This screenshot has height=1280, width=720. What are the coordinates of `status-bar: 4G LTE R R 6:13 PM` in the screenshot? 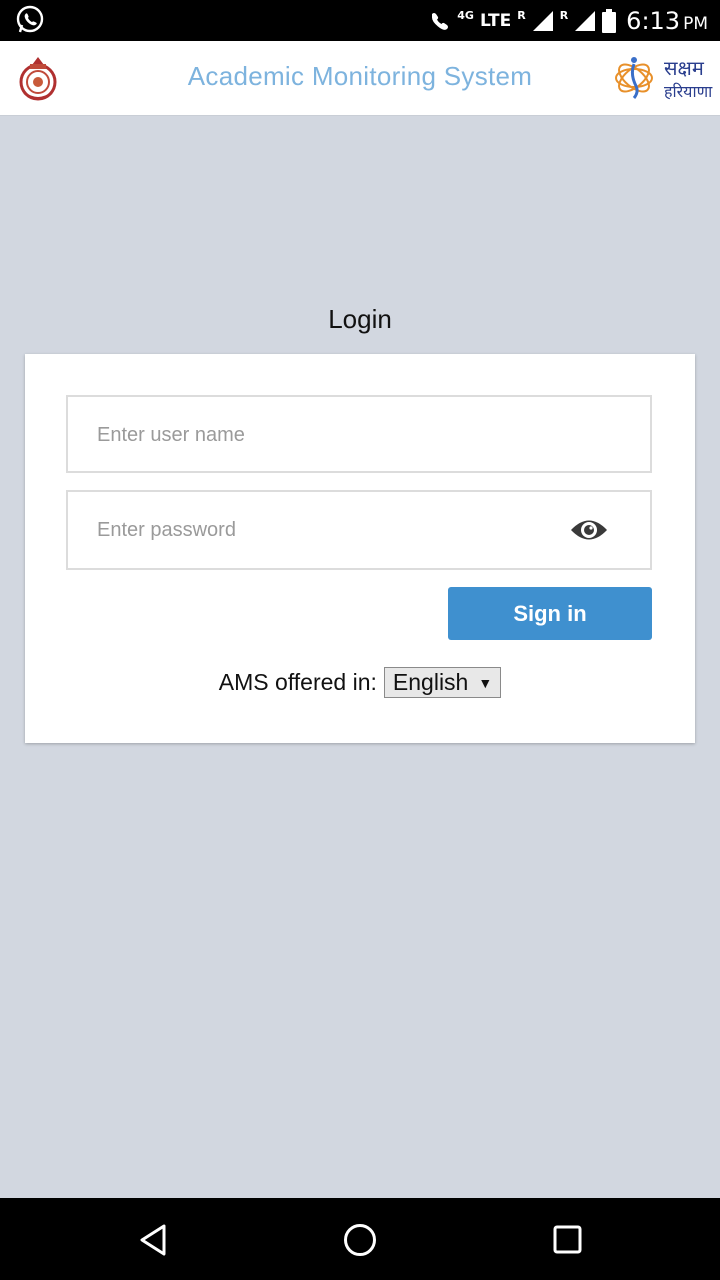 It's located at (360, 20).